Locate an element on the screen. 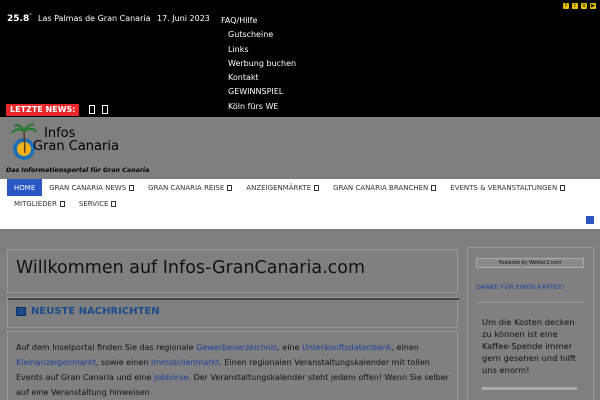 The image size is (600, 400). text-segment: , einen is located at coordinates (405, 347).